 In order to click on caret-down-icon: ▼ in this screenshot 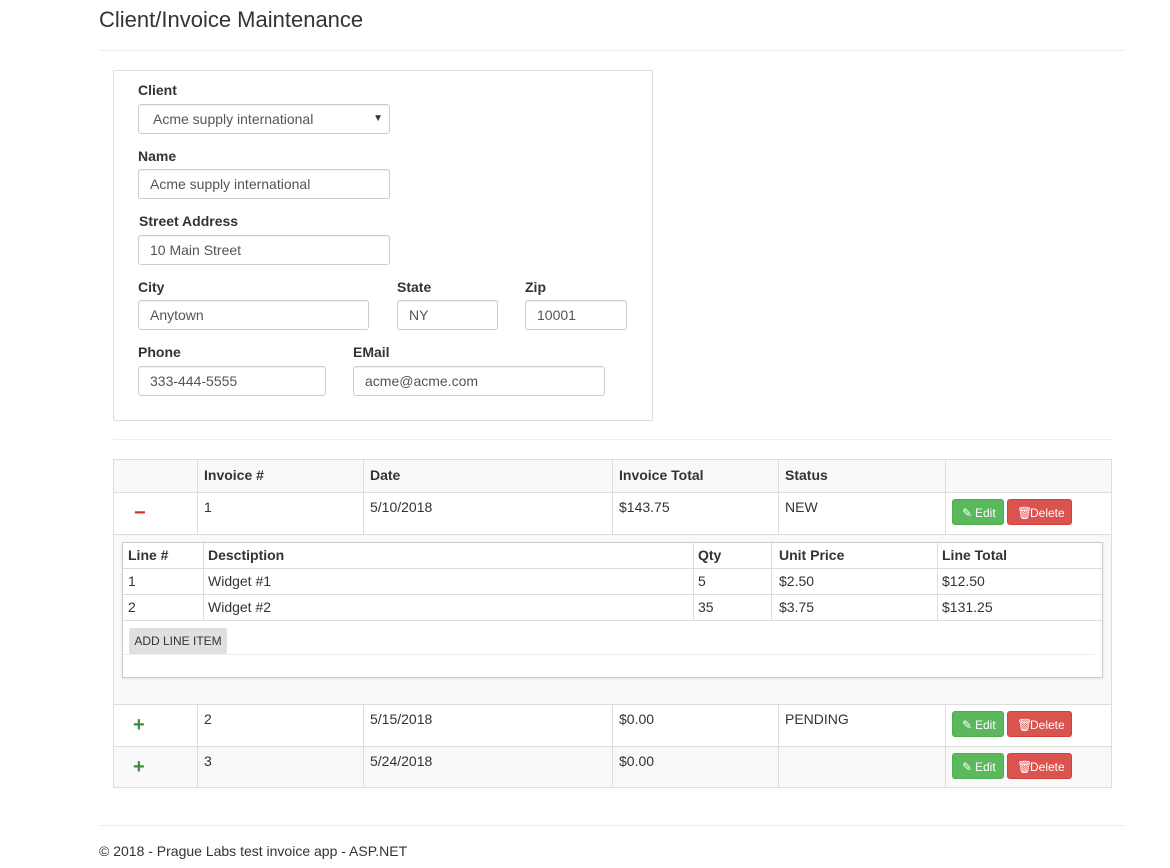, I will do `click(378, 118)`.